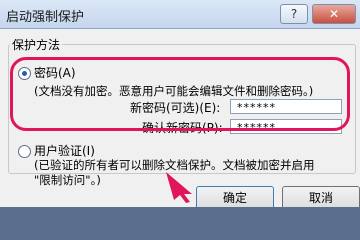 The image size is (360, 240). I want to click on ok-button: 确定, so click(235, 196).